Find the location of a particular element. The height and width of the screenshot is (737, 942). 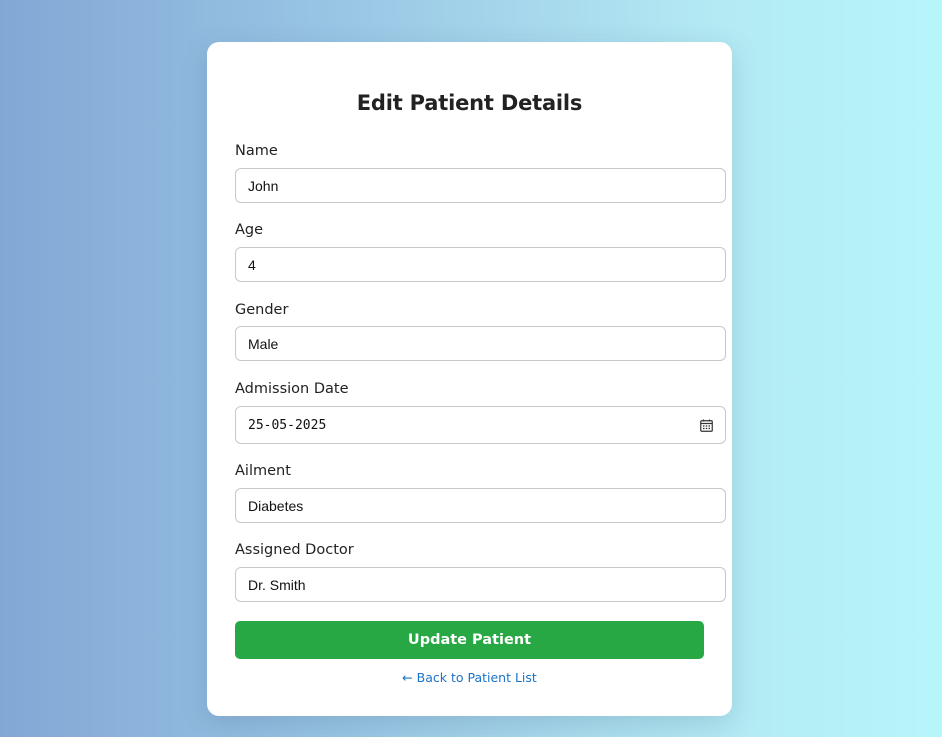

admission-date-value: 25-05-2025 is located at coordinates (287, 425).